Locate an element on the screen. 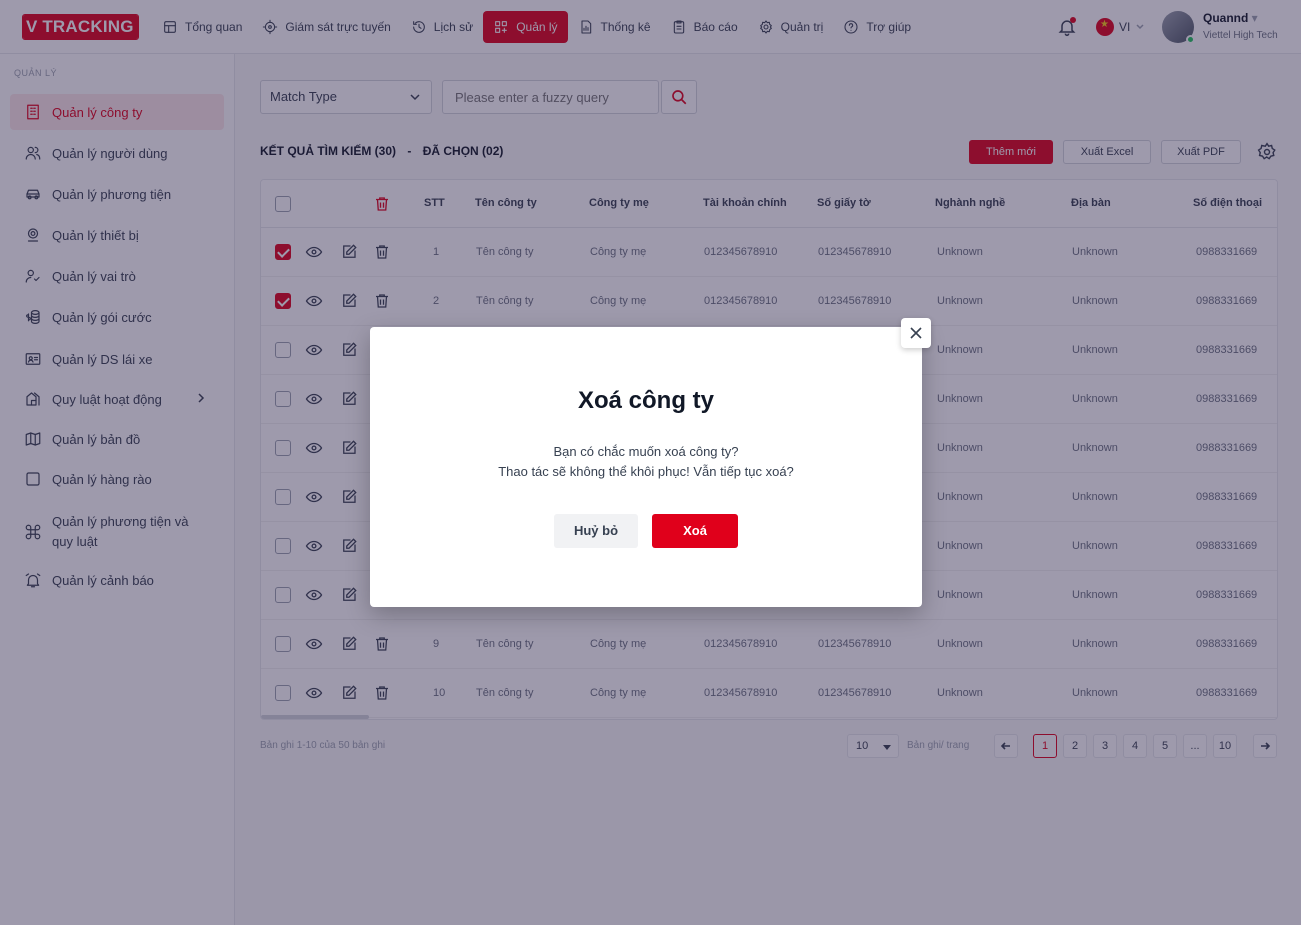  confirm-delete-button: Xoá is located at coordinates (695, 531).